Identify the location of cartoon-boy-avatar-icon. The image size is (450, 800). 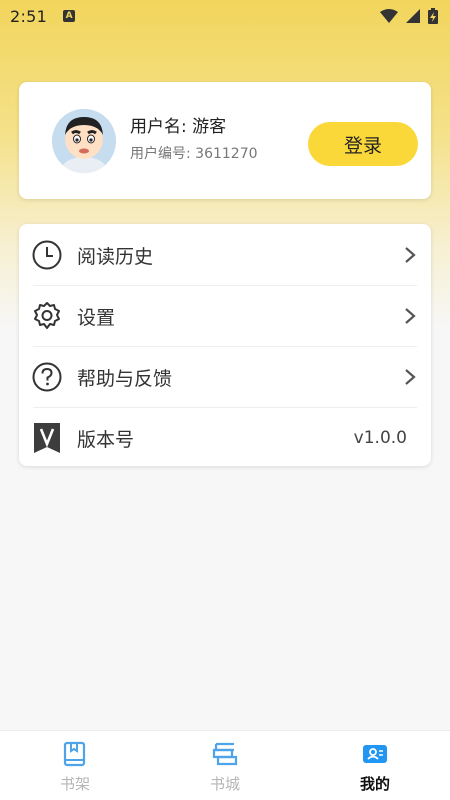
(84, 141).